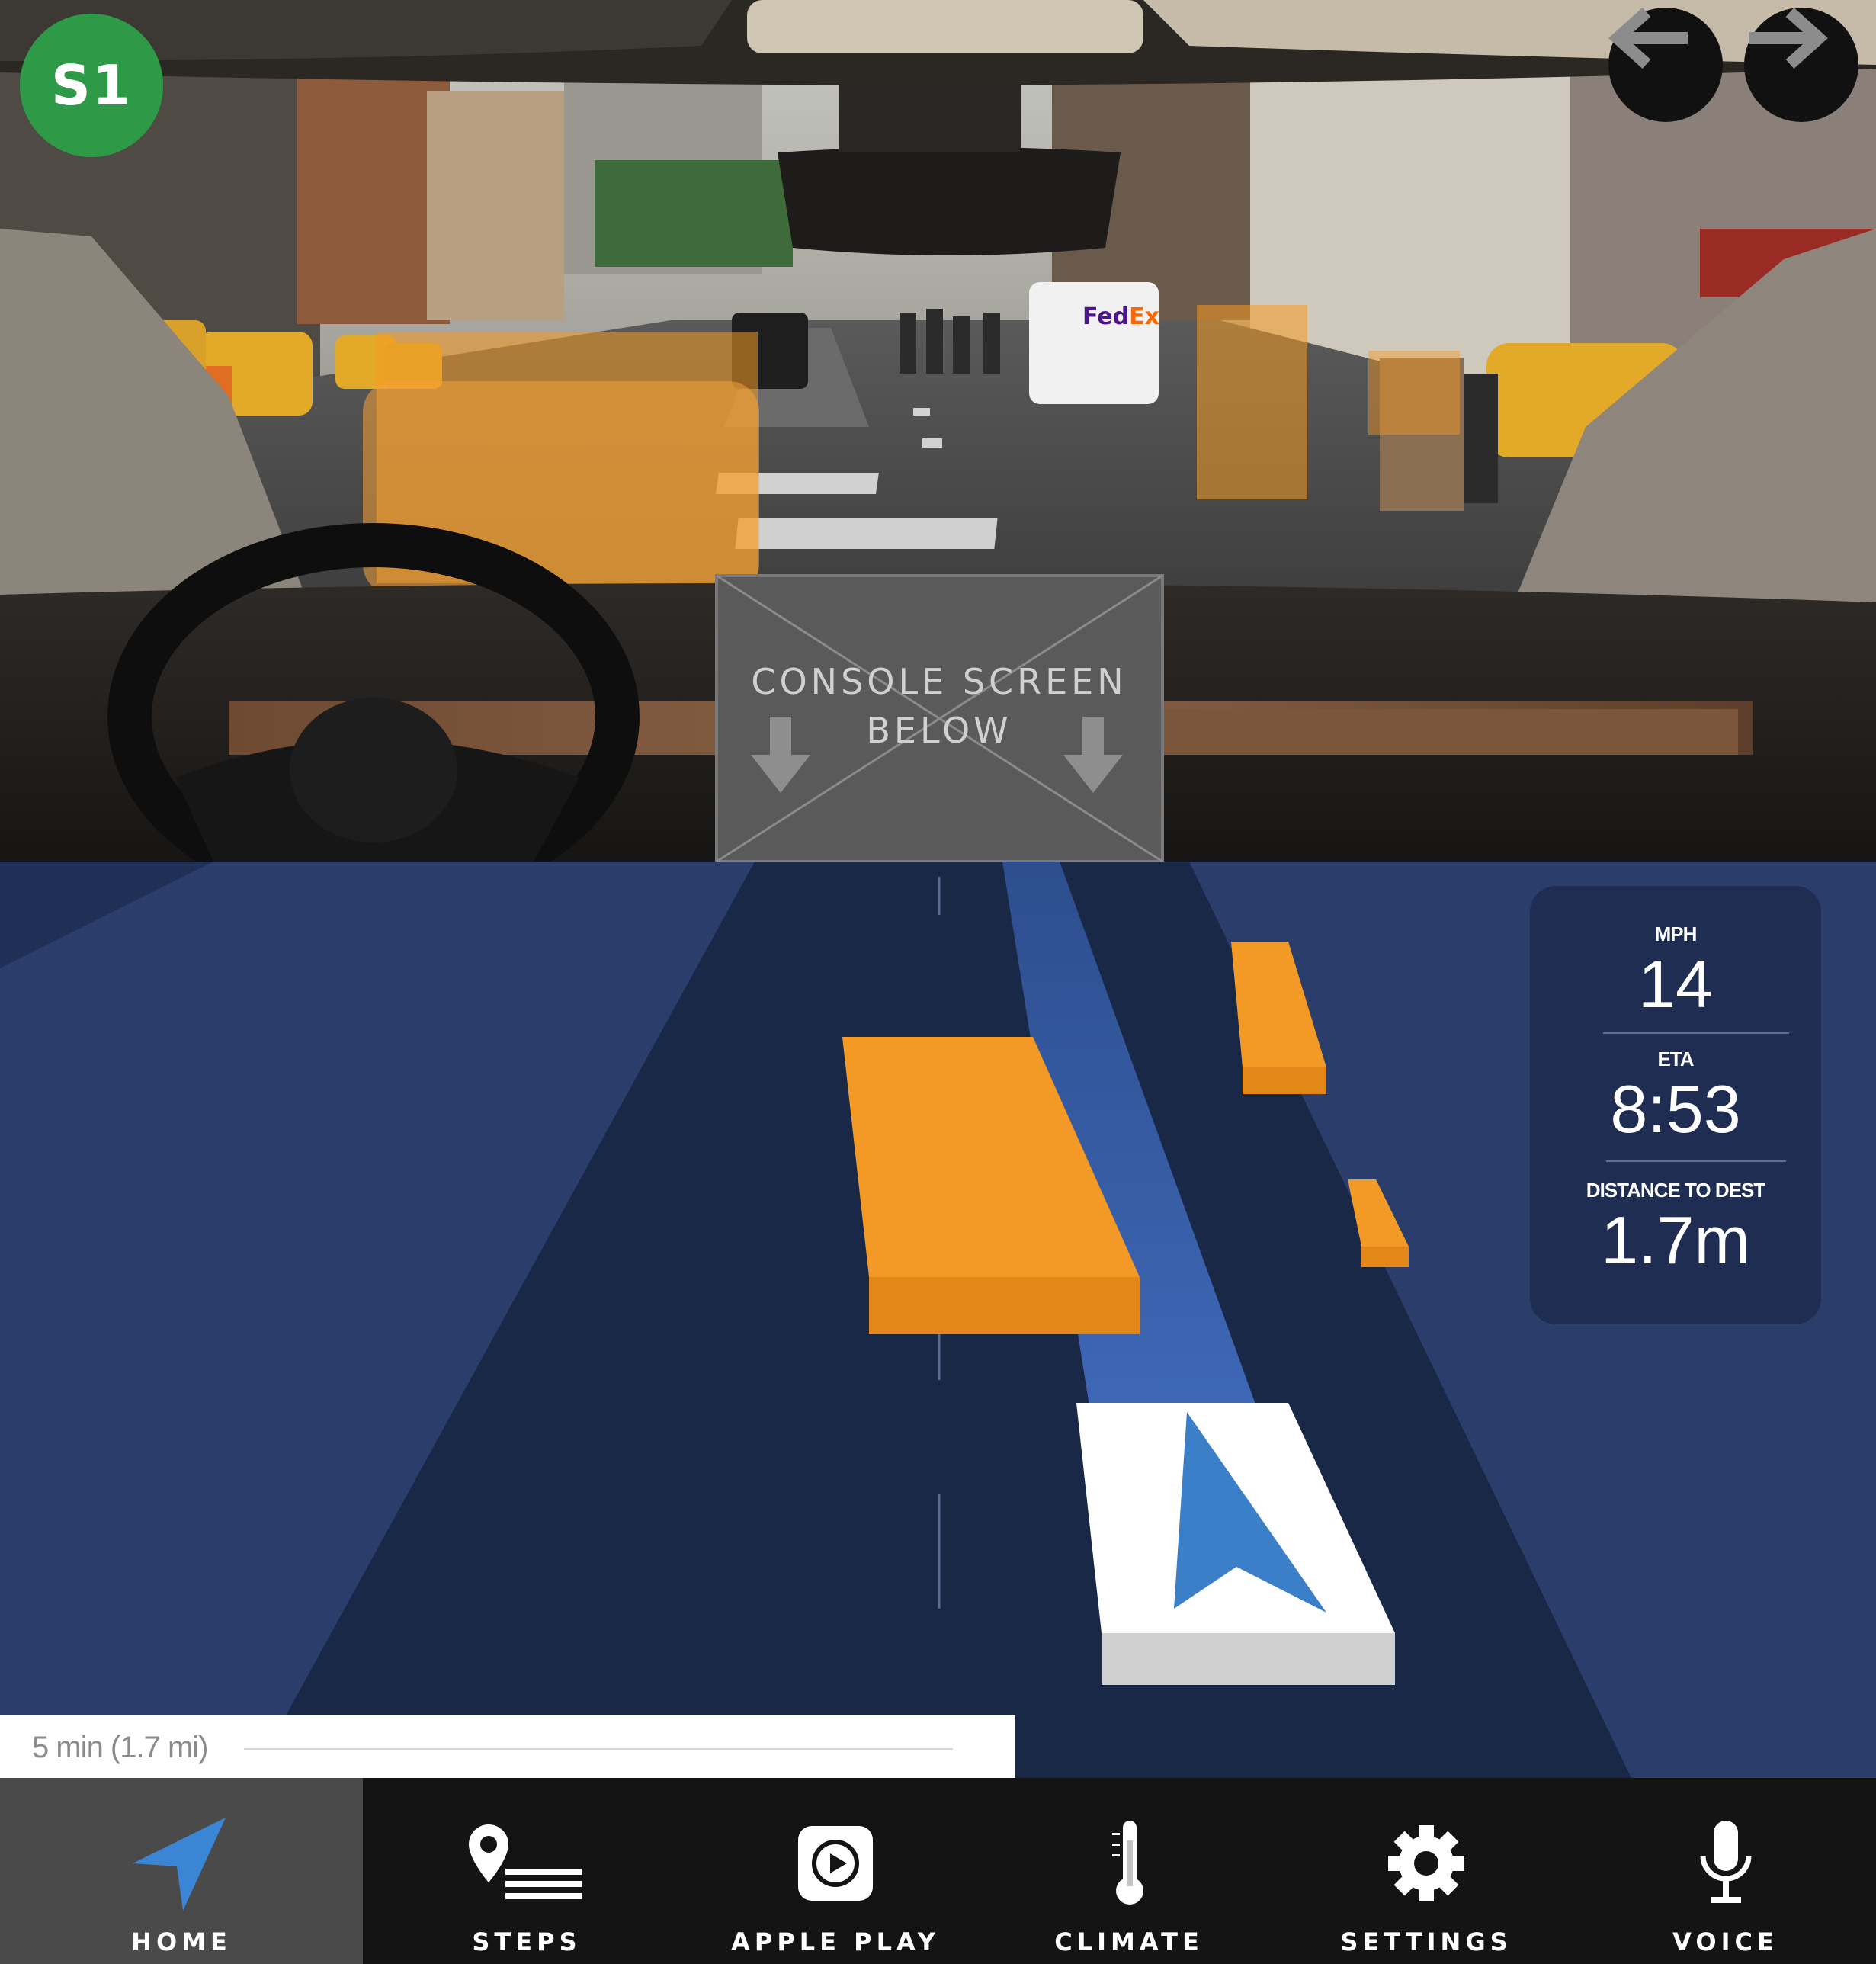 The height and width of the screenshot is (1964, 1876). What do you see at coordinates (1725, 1862) in the screenshot?
I see `microphone-icon` at bounding box center [1725, 1862].